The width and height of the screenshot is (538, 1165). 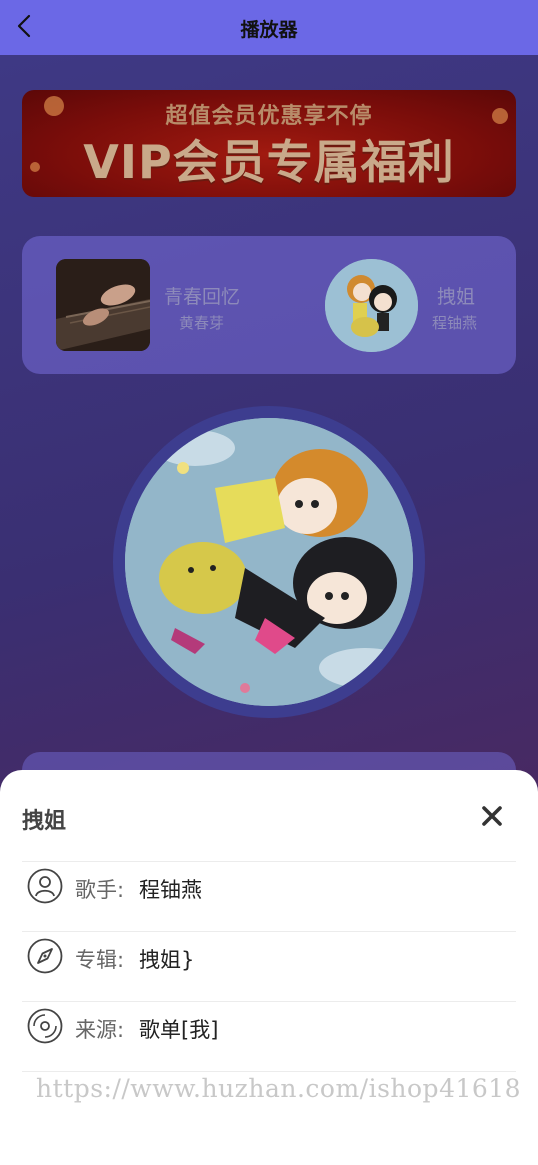 I want to click on album-value: 拽姐}, so click(x=166, y=959).